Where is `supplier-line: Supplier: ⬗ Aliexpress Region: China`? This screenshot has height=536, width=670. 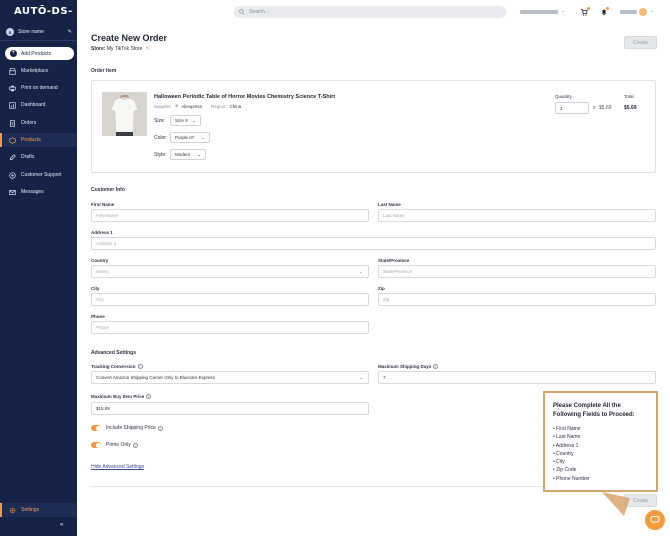
supplier-line: Supplier: ⬗ Aliexpress Region: China is located at coordinates (197, 106).